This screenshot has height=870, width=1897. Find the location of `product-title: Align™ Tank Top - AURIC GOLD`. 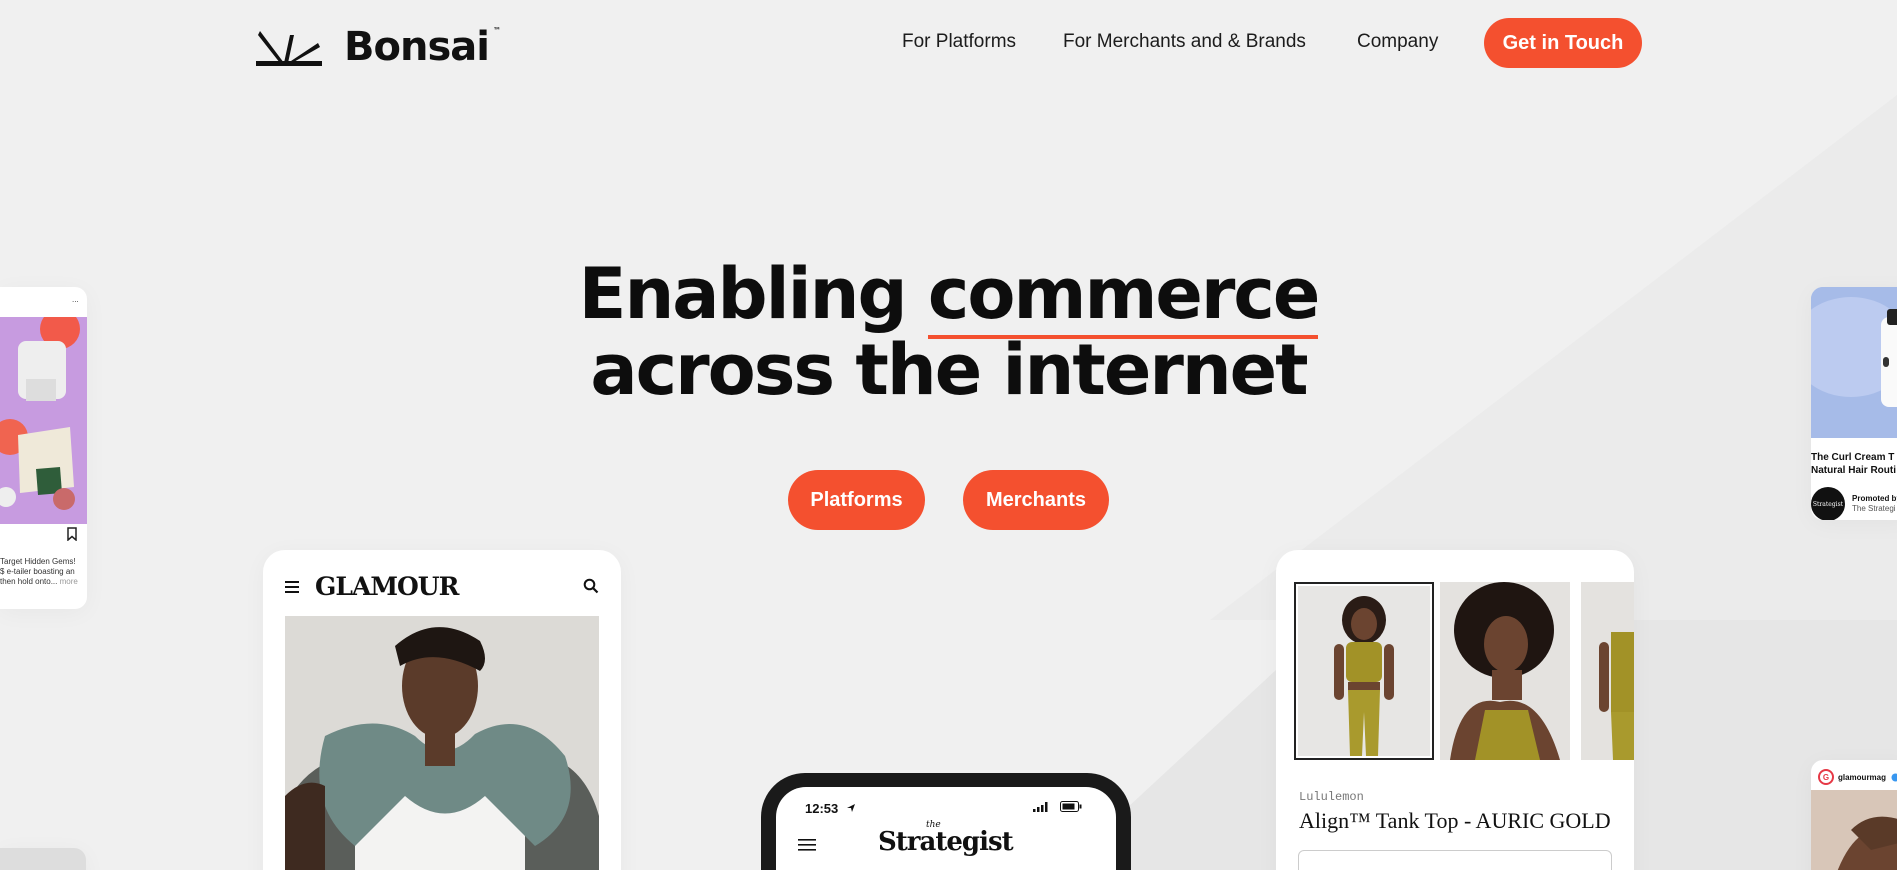

product-title: Align™ Tank Top - AURIC GOLD is located at coordinates (1455, 821).